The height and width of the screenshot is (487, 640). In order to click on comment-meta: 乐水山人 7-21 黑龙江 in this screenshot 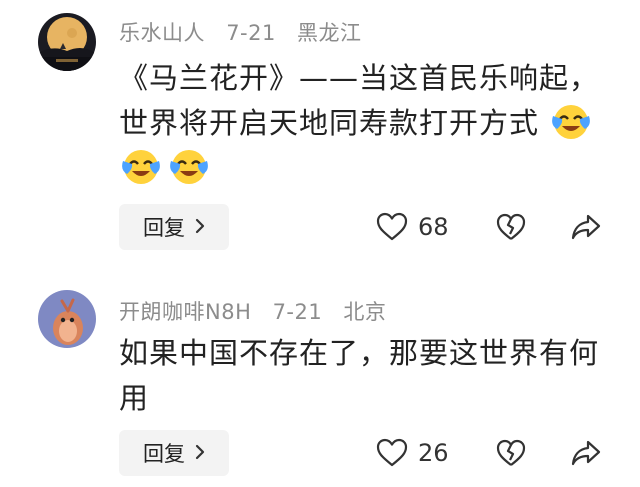, I will do `click(247, 32)`.